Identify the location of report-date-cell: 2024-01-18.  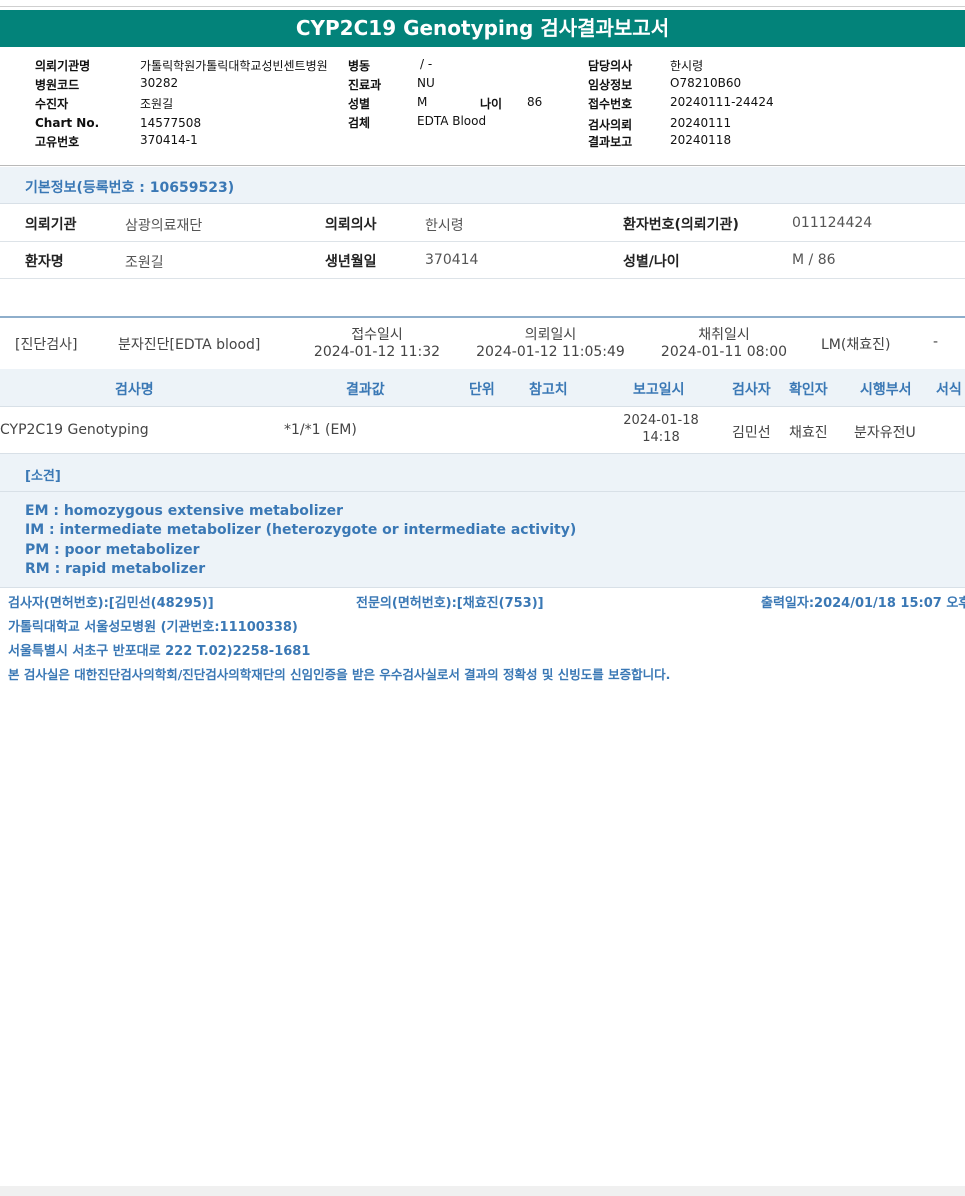
(661, 420).